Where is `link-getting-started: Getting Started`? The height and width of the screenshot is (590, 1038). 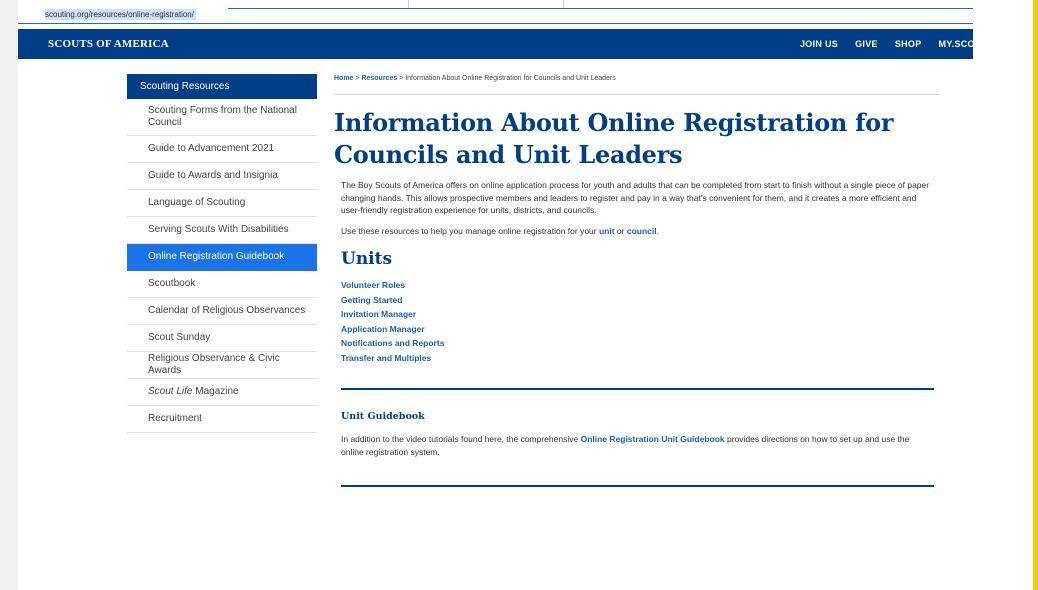 link-getting-started: Getting Started is located at coordinates (640, 300).